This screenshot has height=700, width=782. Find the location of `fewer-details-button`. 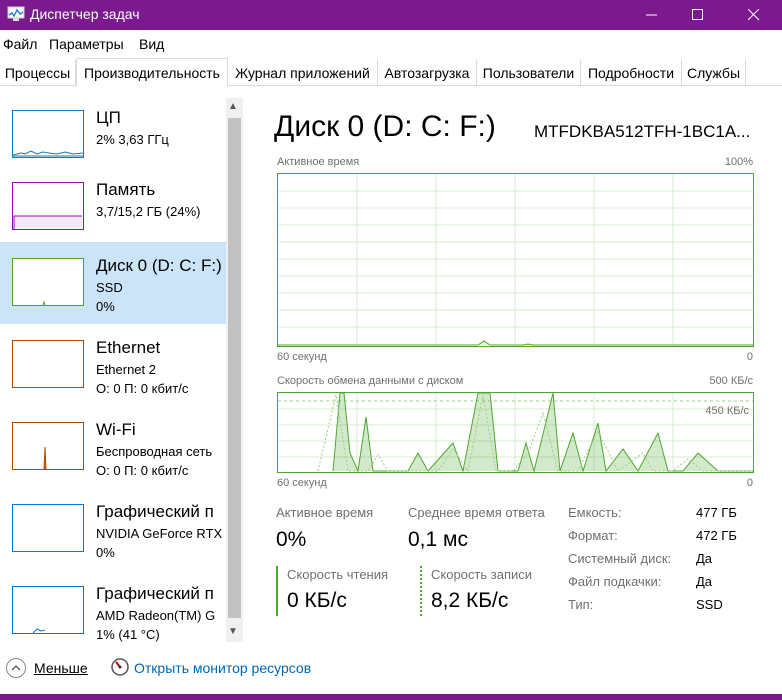

fewer-details-button is located at coordinates (16, 668).